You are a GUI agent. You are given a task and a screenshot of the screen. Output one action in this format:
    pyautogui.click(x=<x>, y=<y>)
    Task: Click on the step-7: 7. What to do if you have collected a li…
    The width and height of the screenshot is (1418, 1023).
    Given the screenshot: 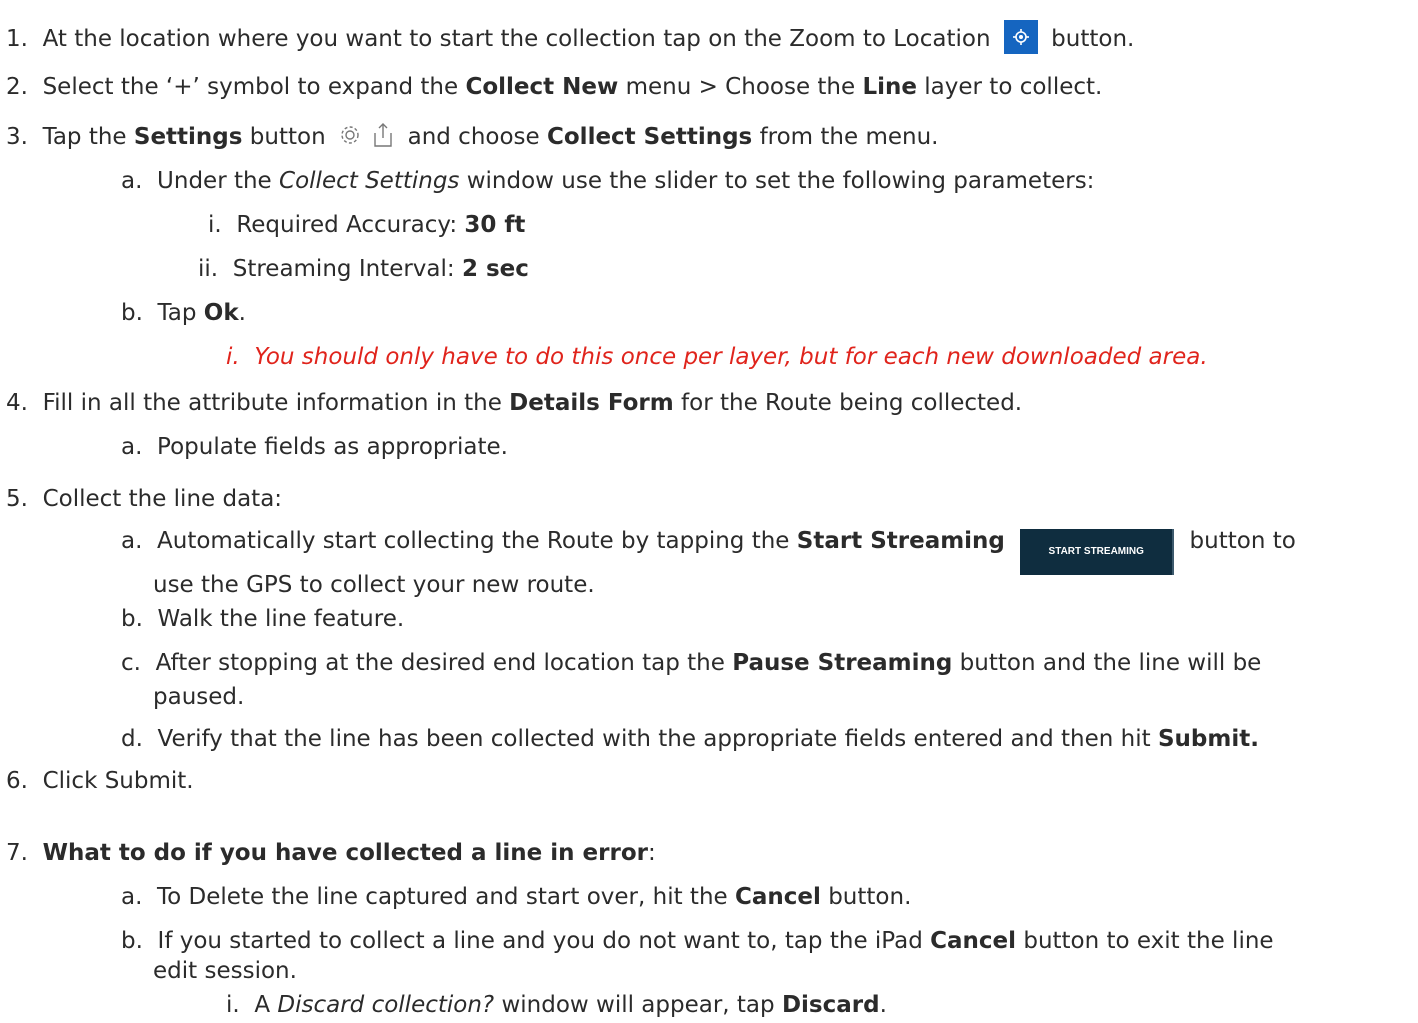 What is the action you would take?
    pyautogui.click(x=331, y=853)
    